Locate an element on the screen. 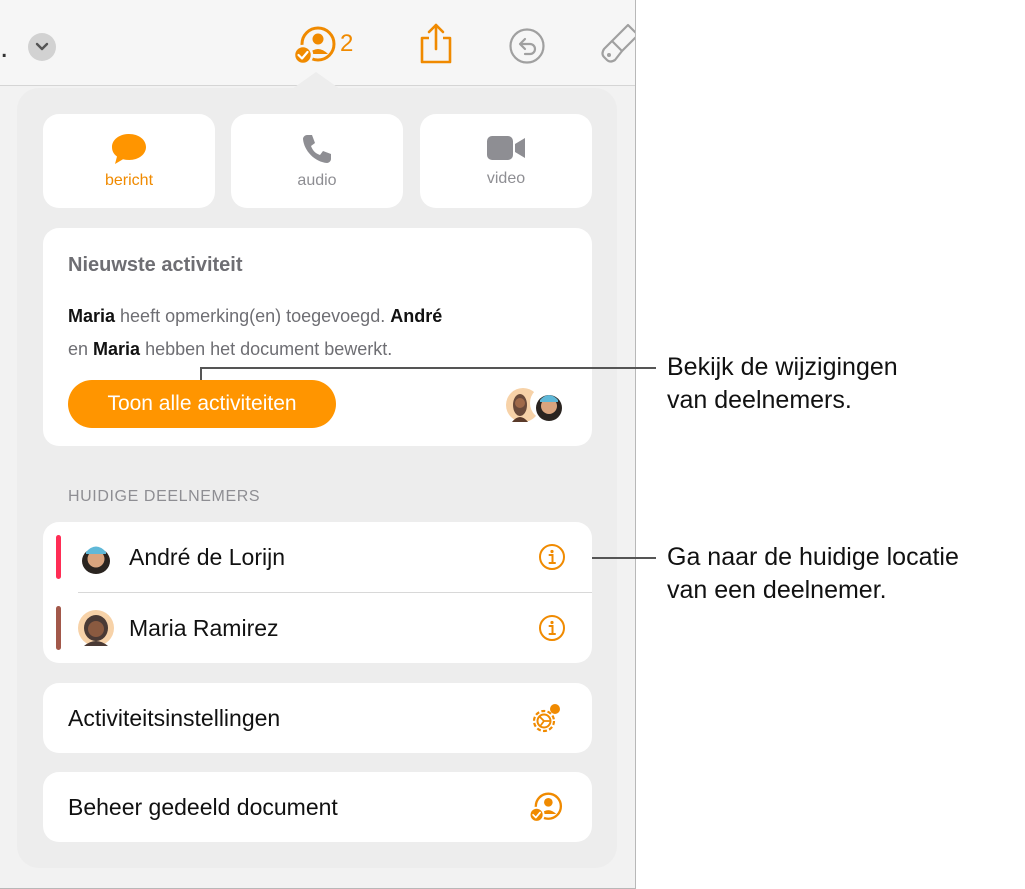  view-options-button is located at coordinates (42, 47).